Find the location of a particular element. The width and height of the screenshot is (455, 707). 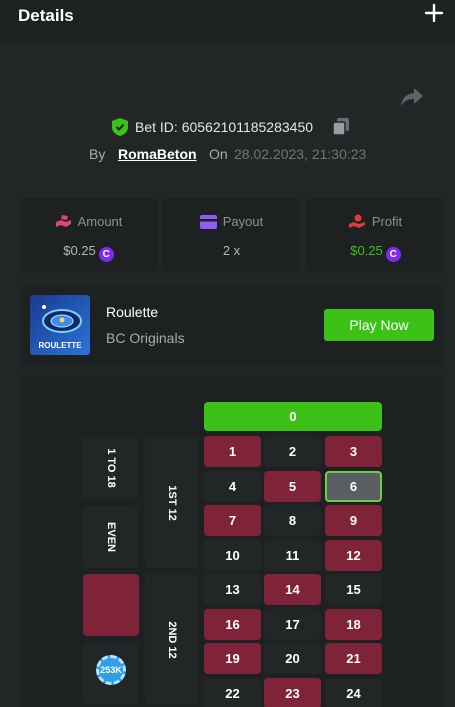

hand-coin-icon is located at coordinates (356, 221).